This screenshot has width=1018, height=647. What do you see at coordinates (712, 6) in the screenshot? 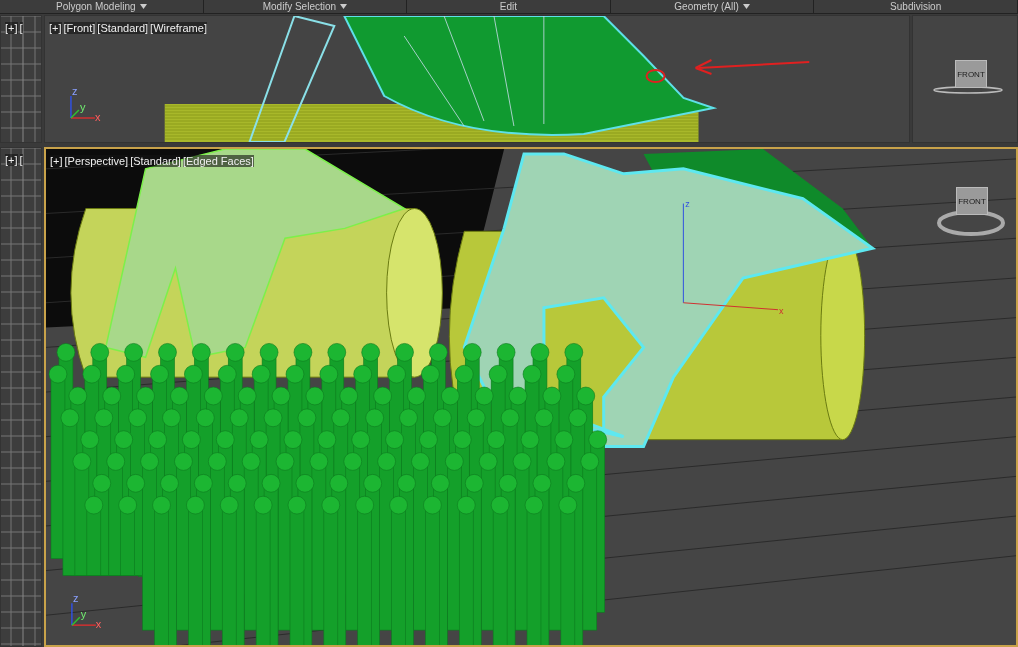
I see `ribbon-tab: Geometry (All)` at bounding box center [712, 6].